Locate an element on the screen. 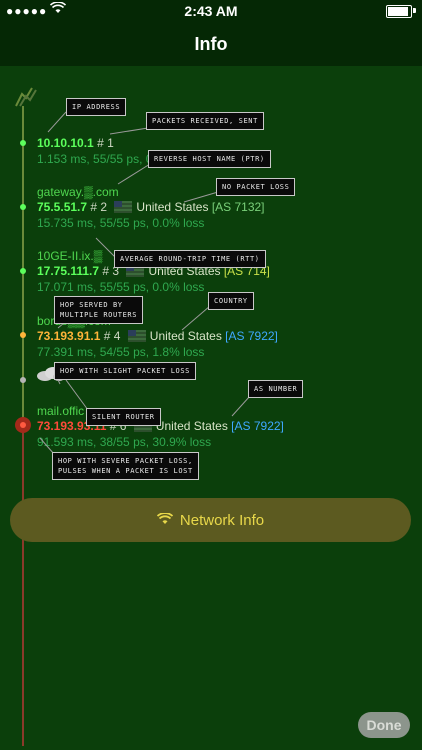 The image size is (422, 750). callout-ip-address: IP ADDRESS is located at coordinates (96, 107).